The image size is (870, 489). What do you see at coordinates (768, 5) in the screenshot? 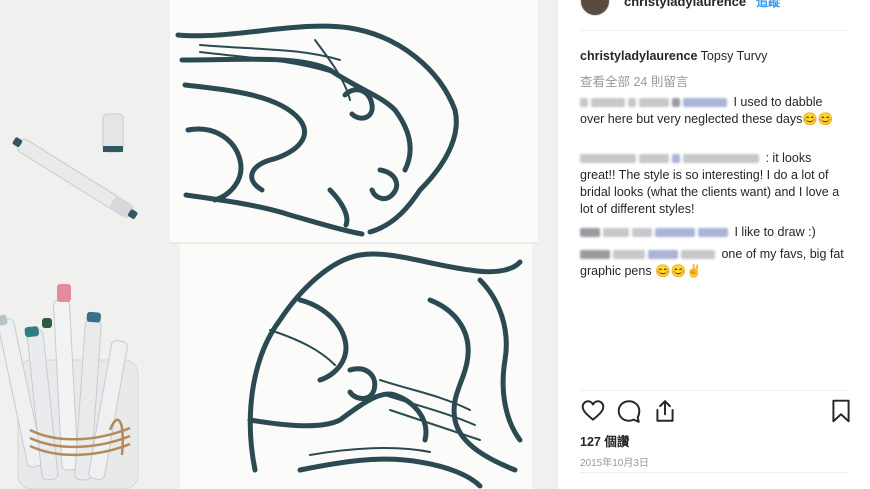
I see `follow-button: 追蹤` at bounding box center [768, 5].